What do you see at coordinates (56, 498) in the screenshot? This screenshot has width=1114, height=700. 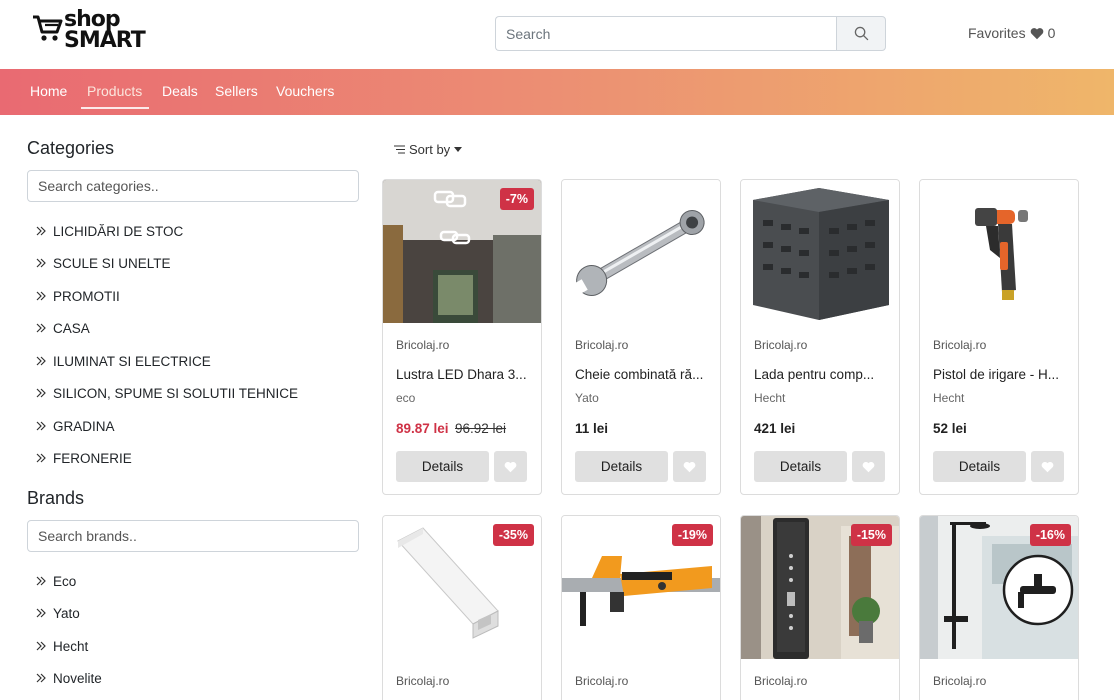 I see `brands-title: Brands` at bounding box center [56, 498].